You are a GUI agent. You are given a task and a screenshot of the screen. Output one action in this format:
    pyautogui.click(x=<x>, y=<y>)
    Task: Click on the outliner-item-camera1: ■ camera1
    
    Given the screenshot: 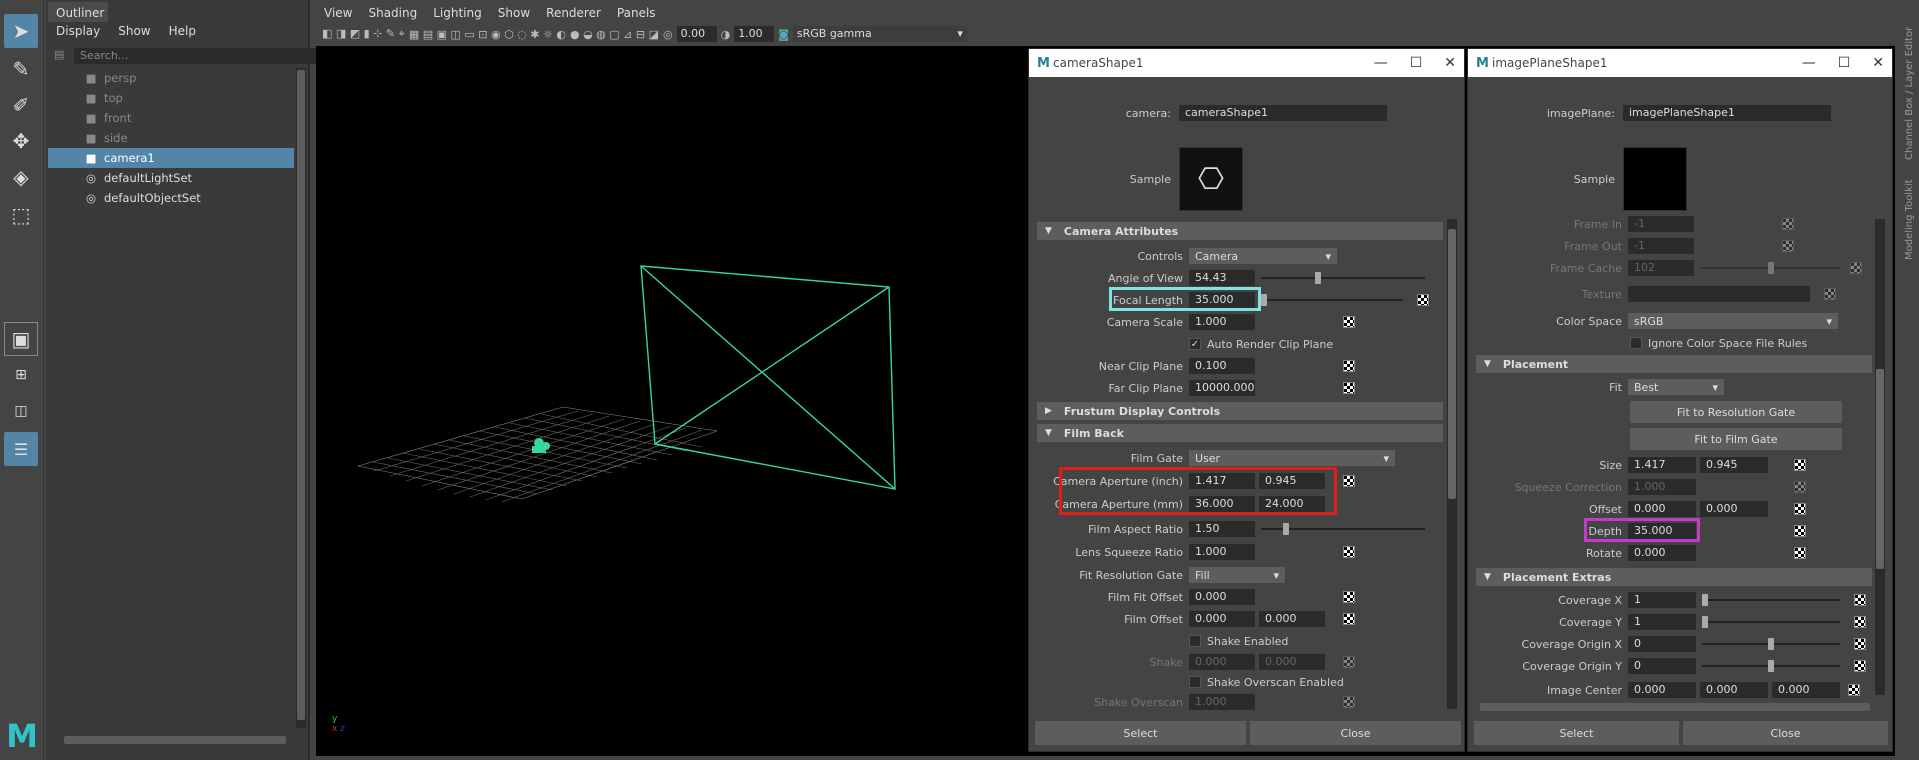 What is the action you would take?
    pyautogui.click(x=171, y=158)
    